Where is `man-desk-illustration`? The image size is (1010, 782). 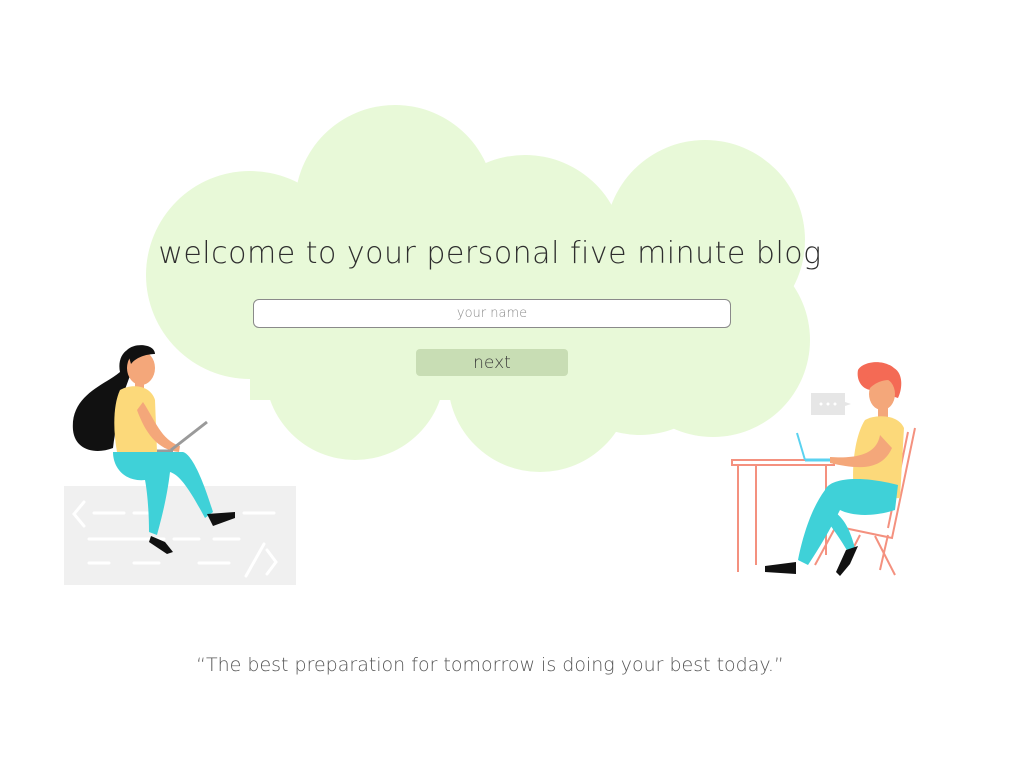
man-desk-illustration is located at coordinates (823, 469).